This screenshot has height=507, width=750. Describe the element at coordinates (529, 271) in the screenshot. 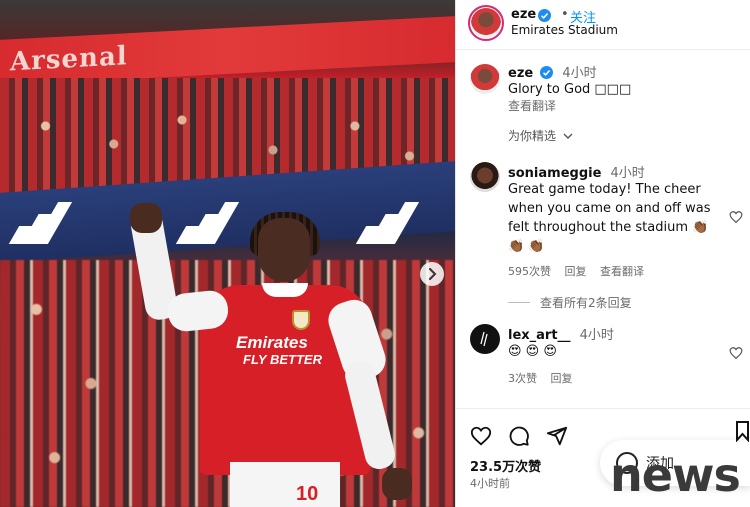

I see `comment-likes: 595次赞` at that location.